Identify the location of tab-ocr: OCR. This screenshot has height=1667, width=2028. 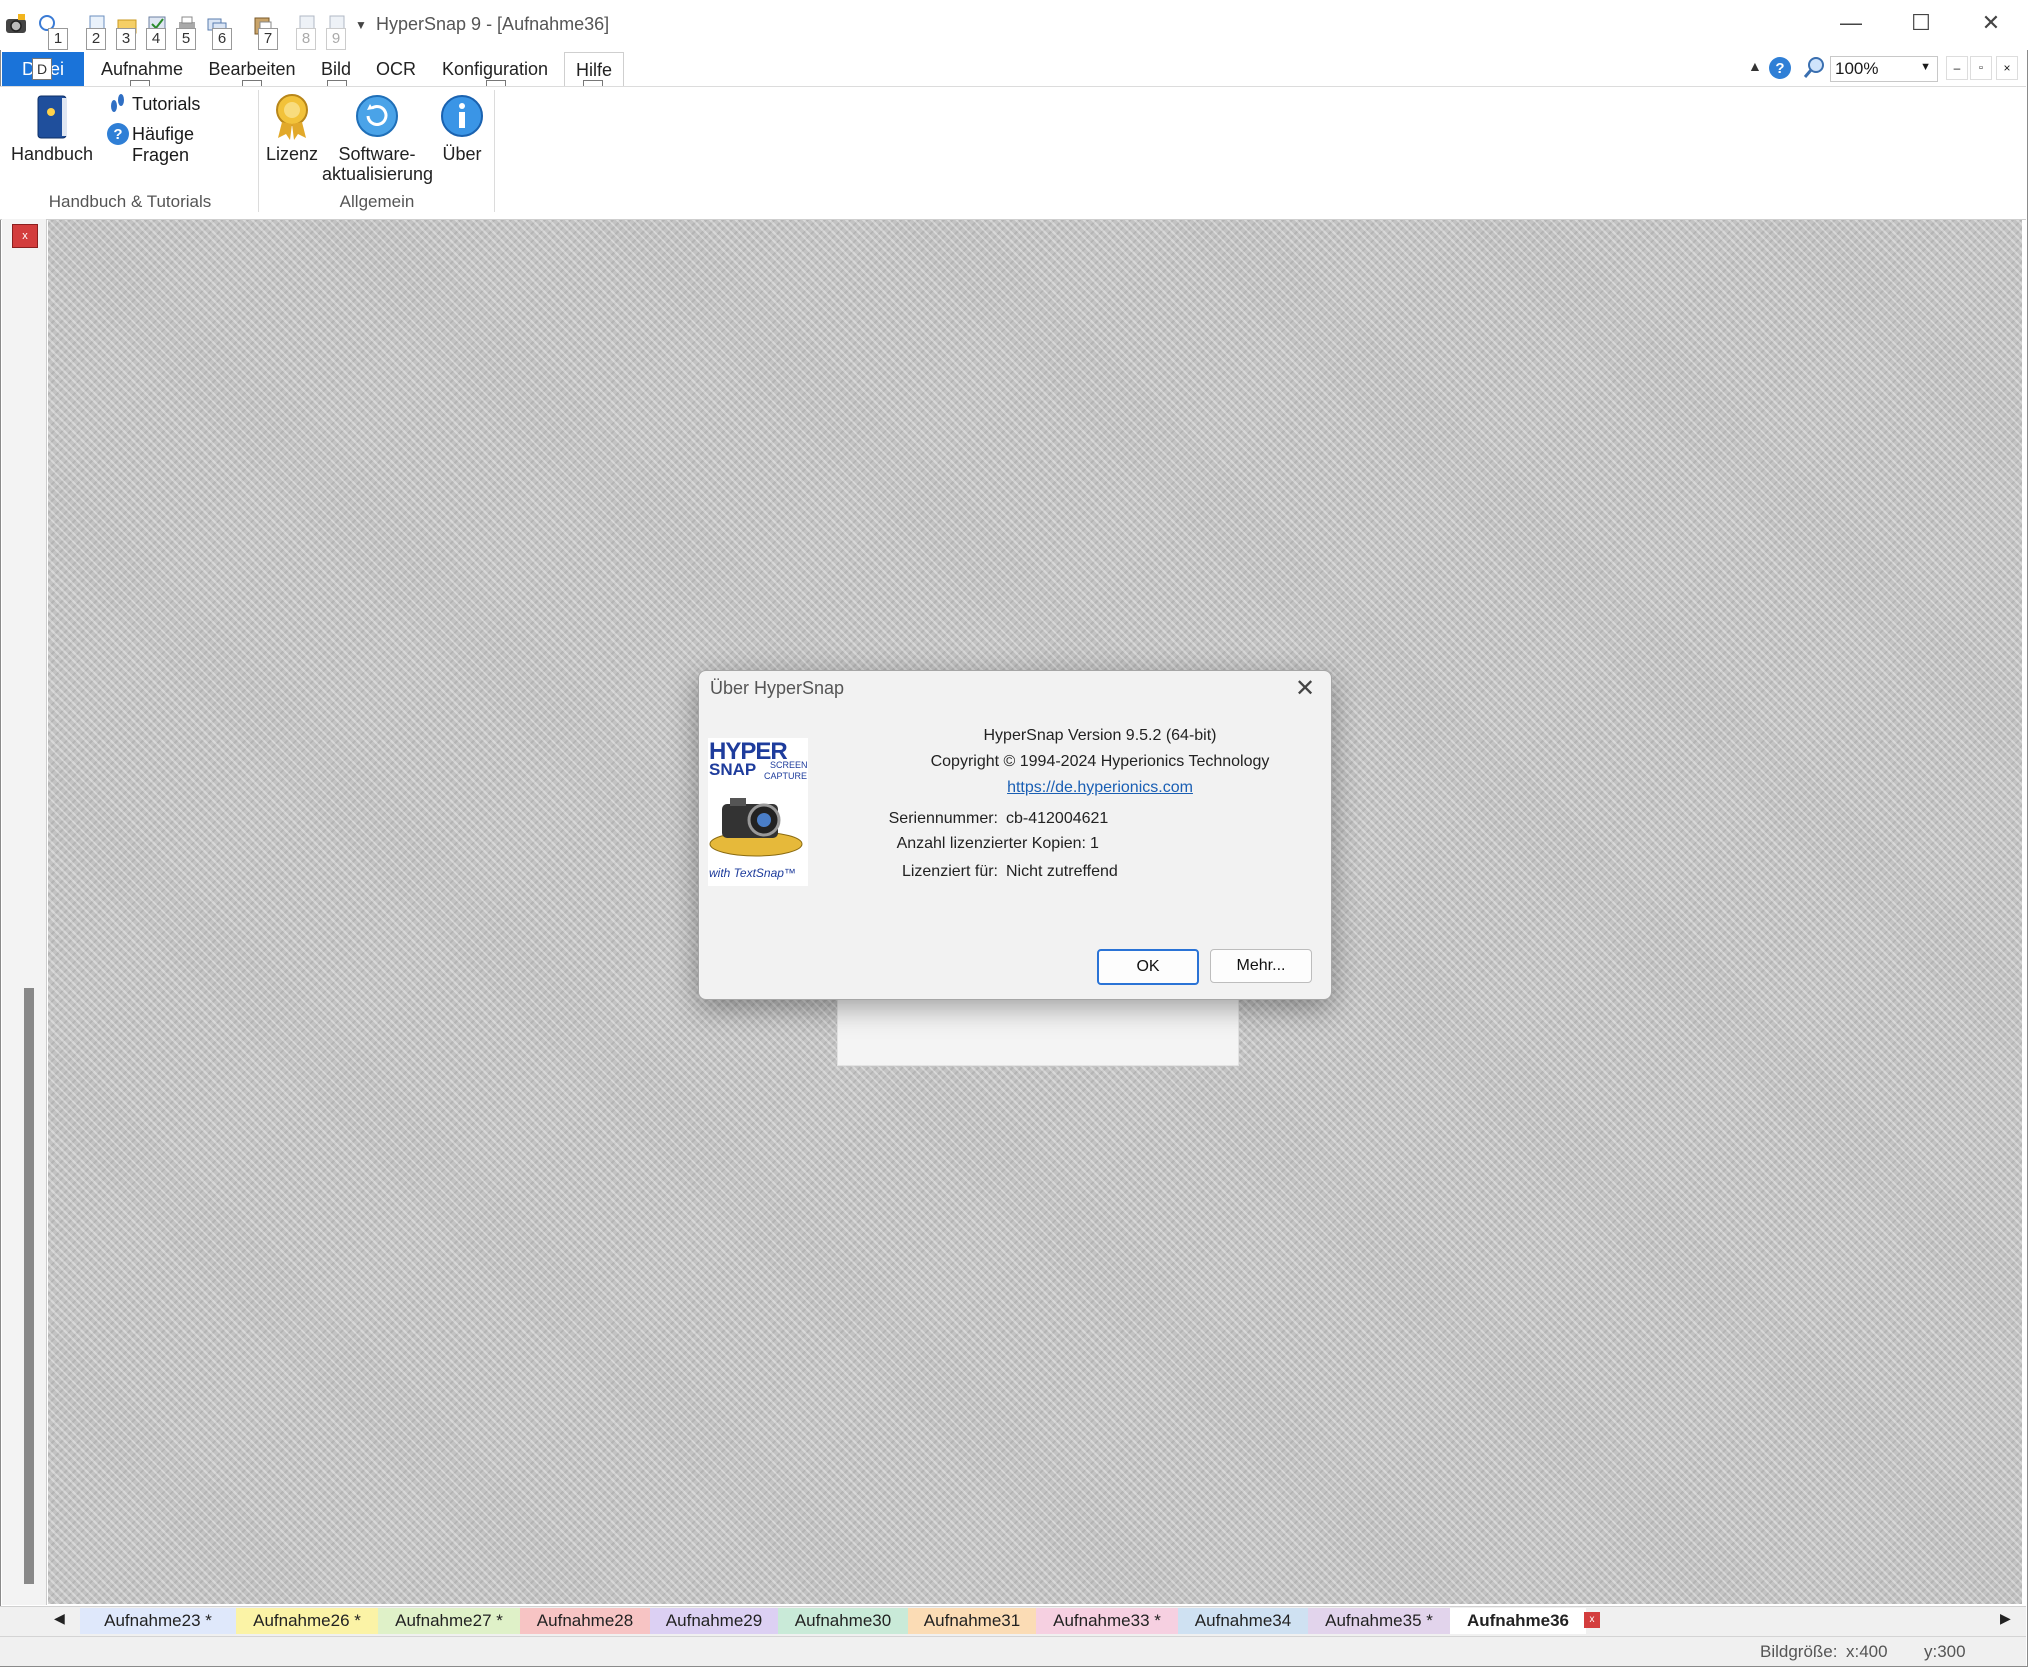
(396, 69).